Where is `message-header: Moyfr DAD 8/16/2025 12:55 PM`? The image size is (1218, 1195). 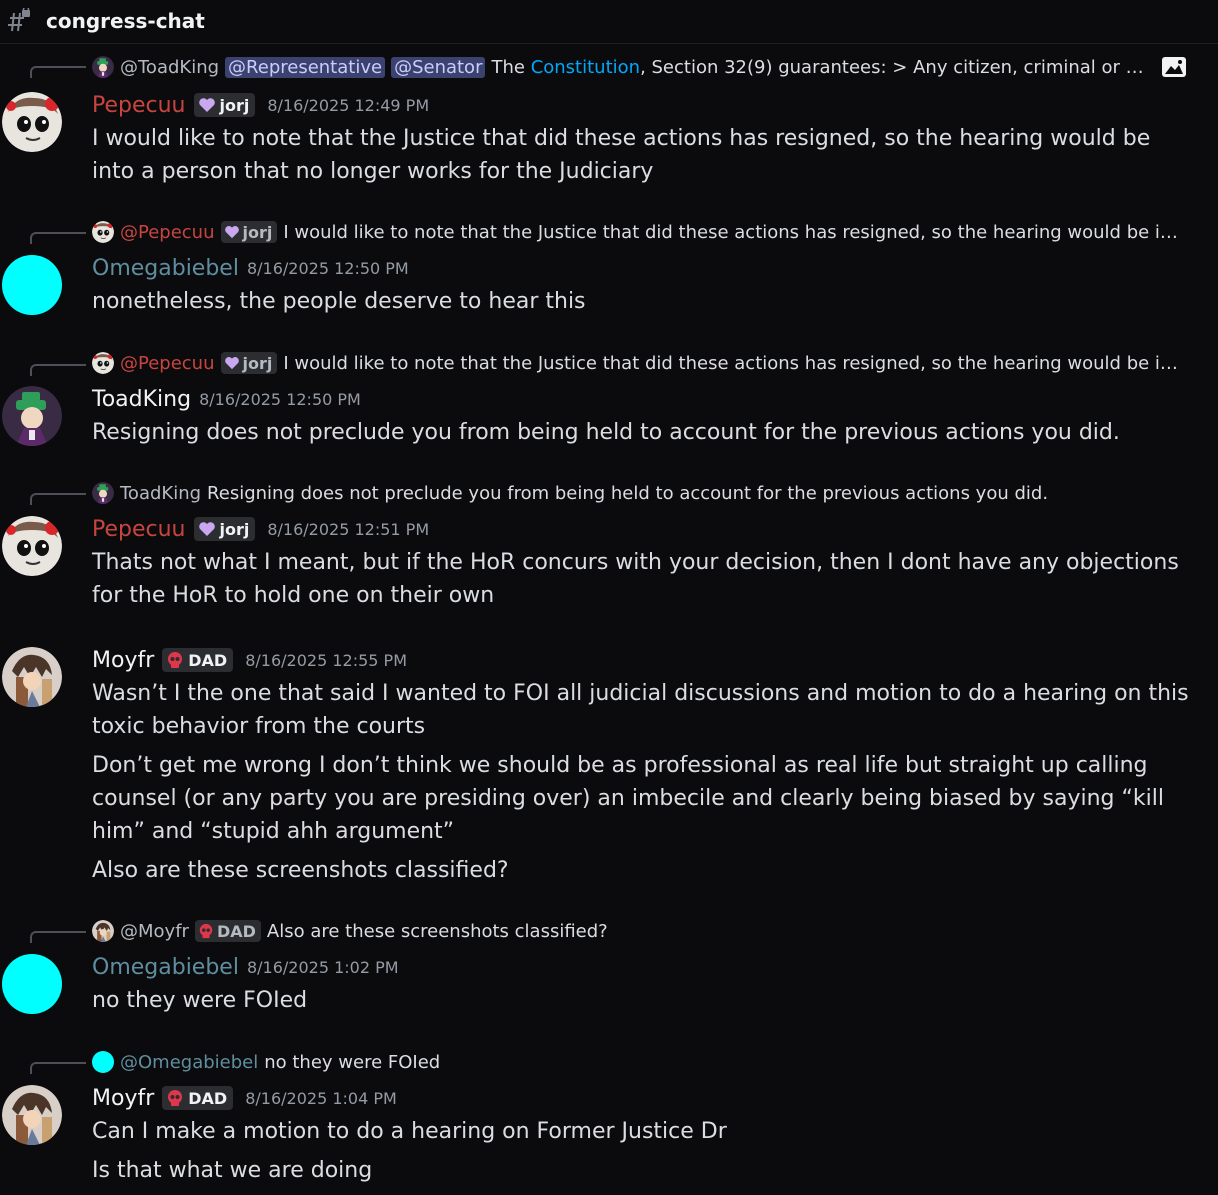 message-header: Moyfr DAD 8/16/2025 12:55 PM is located at coordinates (249, 660).